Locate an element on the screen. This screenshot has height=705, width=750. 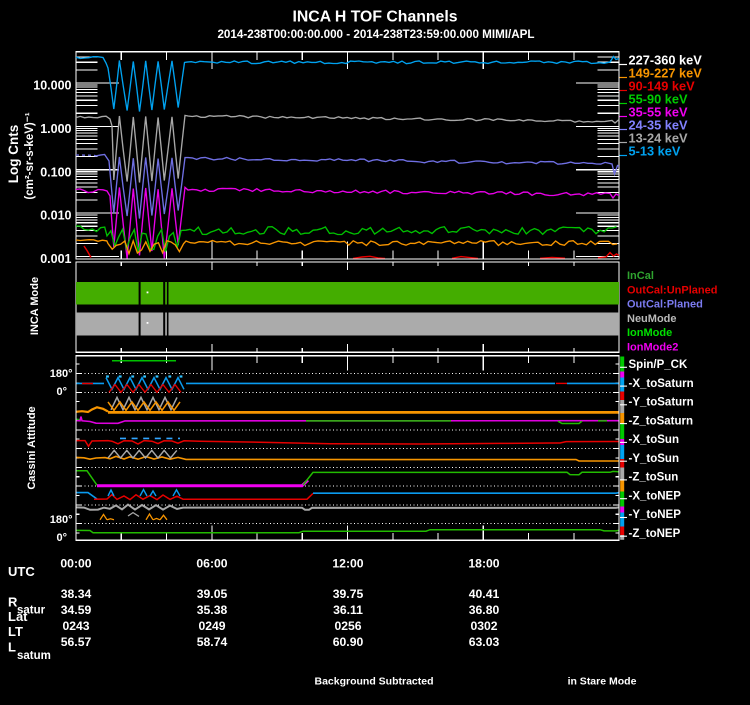
svg-text: 0.010 is located at coordinates (55, 216).